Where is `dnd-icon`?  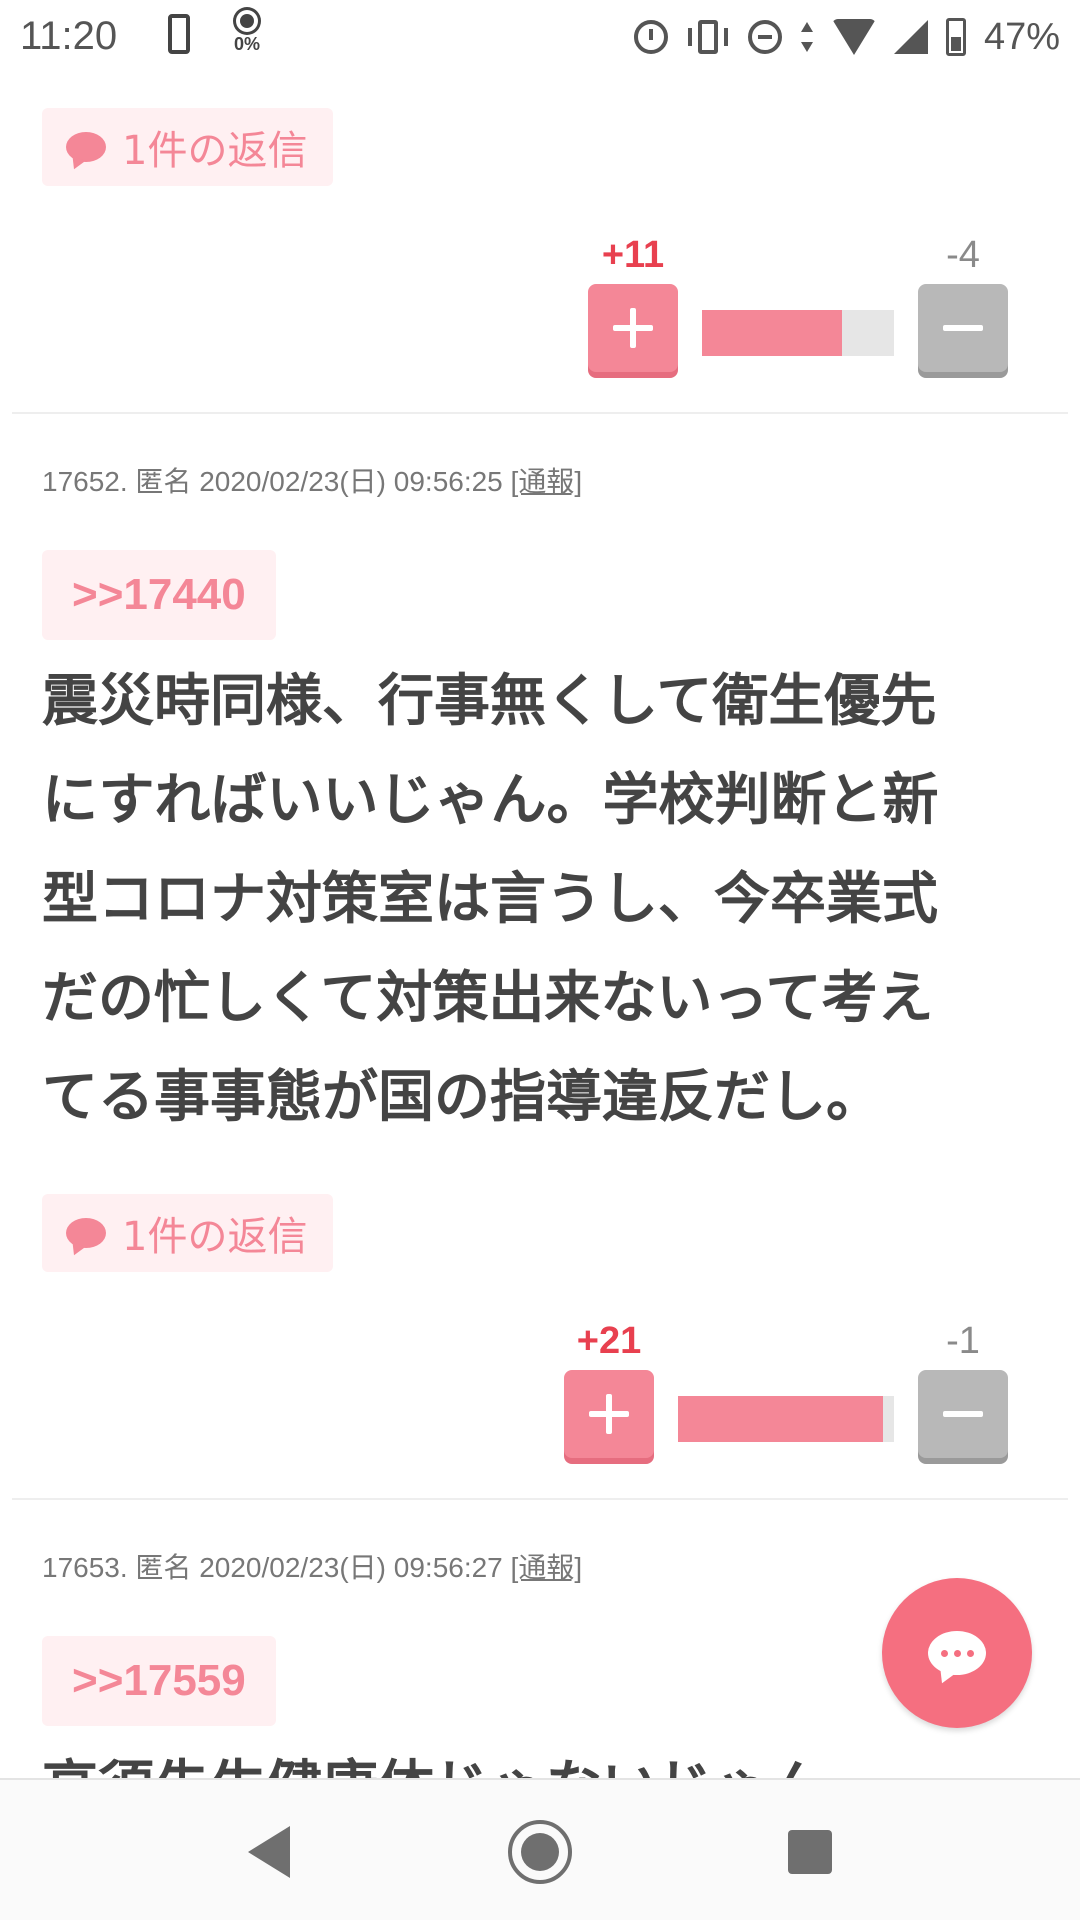 dnd-icon is located at coordinates (764, 37).